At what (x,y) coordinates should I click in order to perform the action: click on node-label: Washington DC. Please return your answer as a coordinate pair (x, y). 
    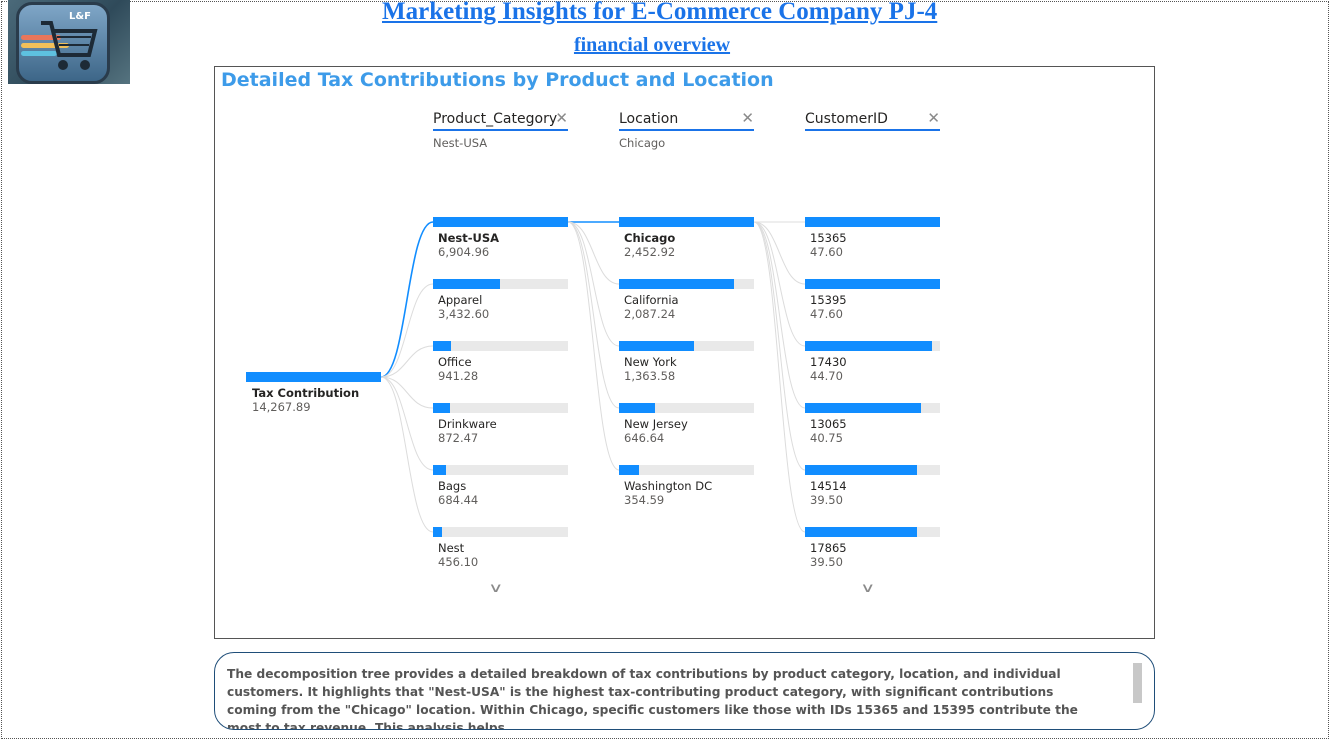
    Looking at the image, I should click on (668, 486).